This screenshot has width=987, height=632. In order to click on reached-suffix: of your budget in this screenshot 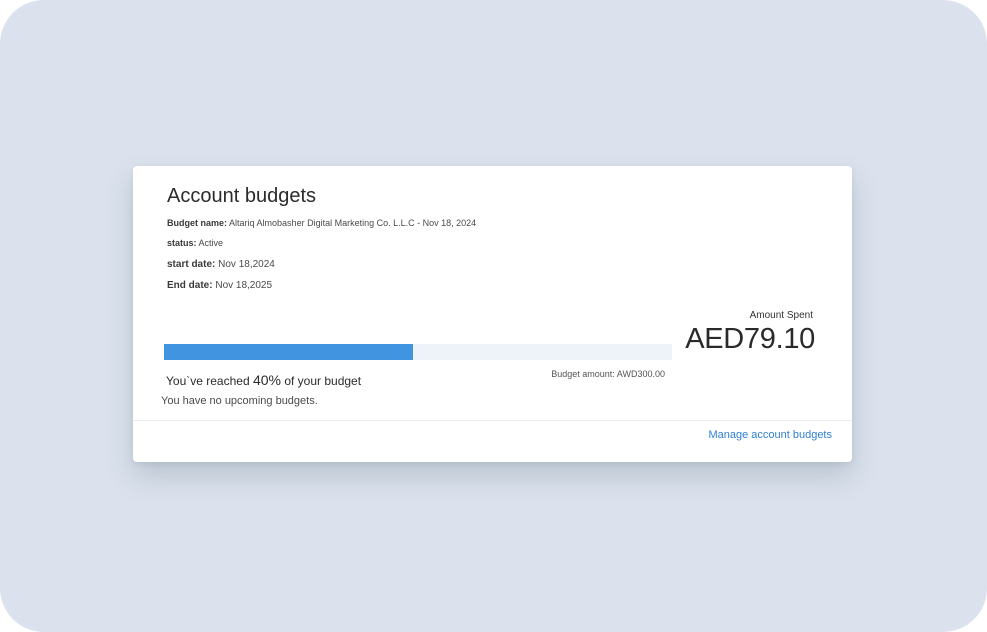, I will do `click(323, 381)`.